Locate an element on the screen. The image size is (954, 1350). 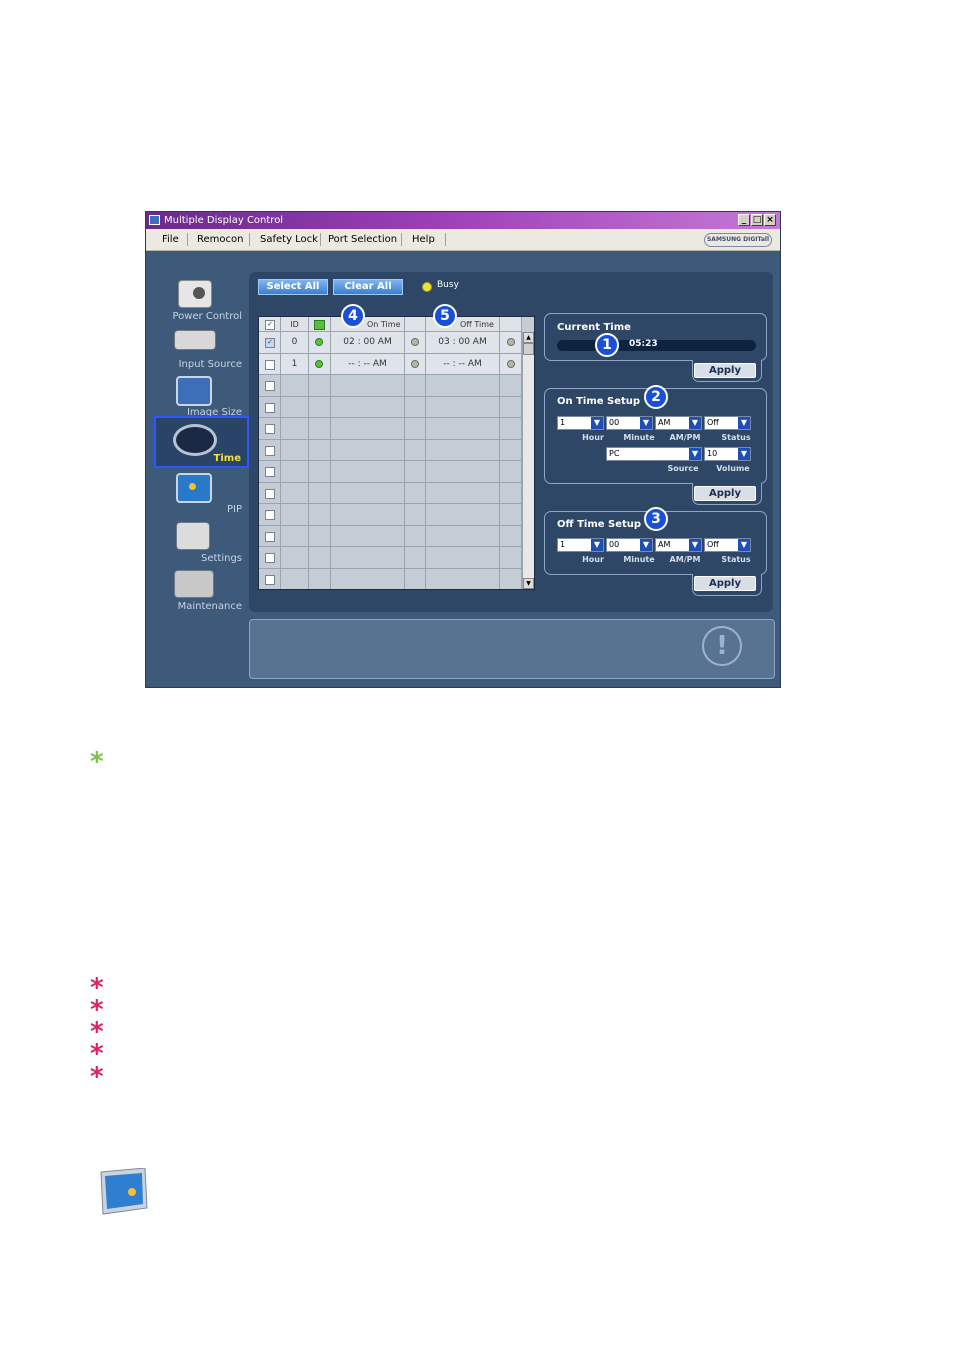
sidebar-item-pip: PIP is located at coordinates (202, 494).